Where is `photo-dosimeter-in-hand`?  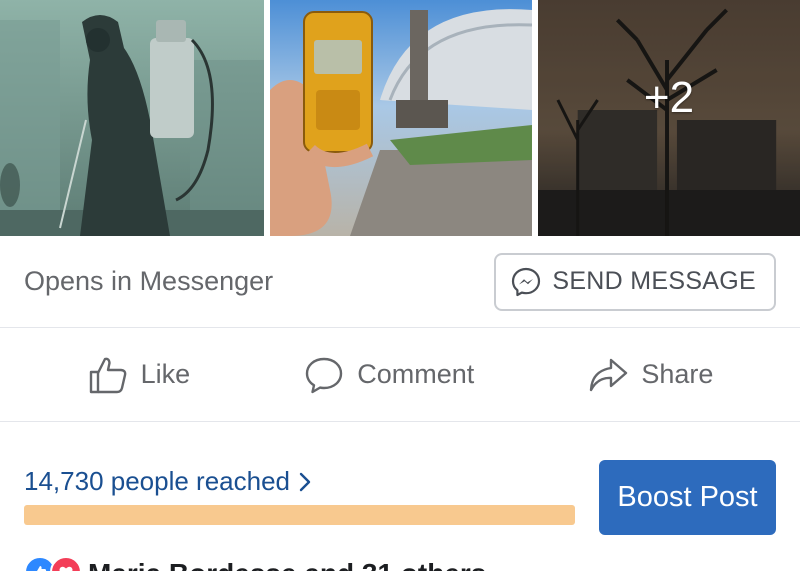 photo-dosimeter-in-hand is located at coordinates (401, 118).